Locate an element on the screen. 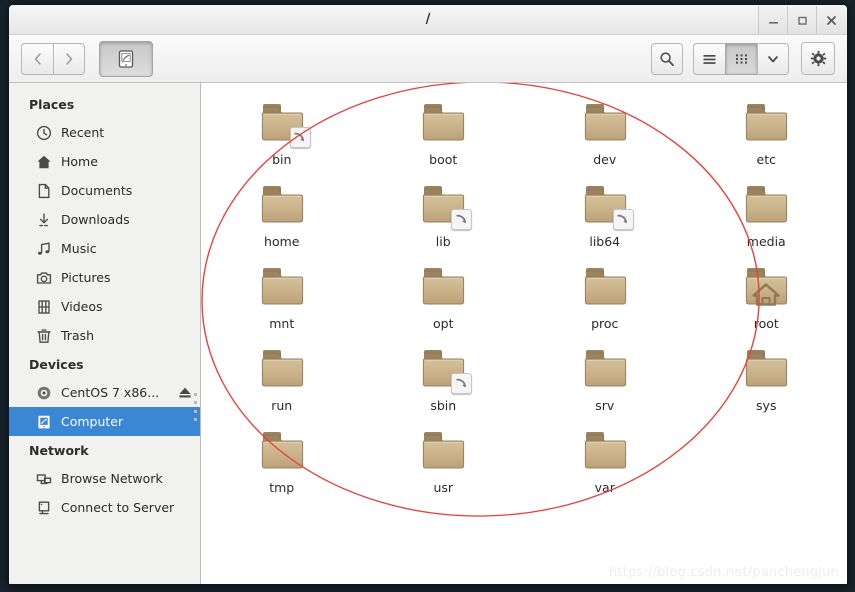 This screenshot has height=592, width=855. sidebar-item-pictures: Pictures is located at coordinates (104, 277).